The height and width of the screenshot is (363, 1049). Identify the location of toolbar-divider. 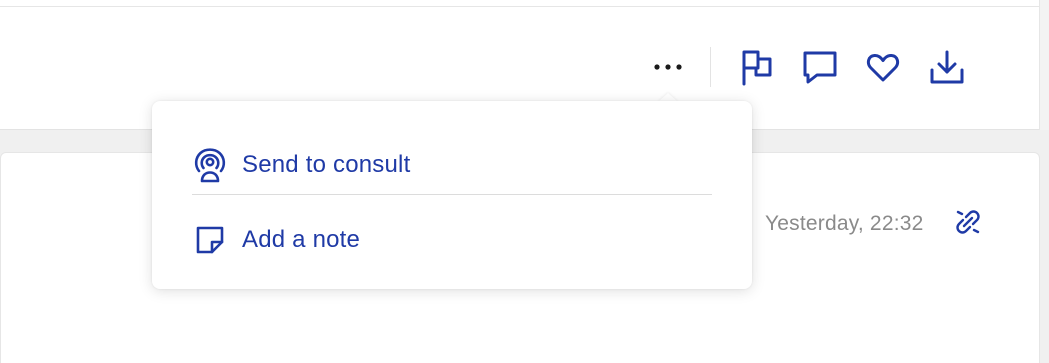
(710, 67).